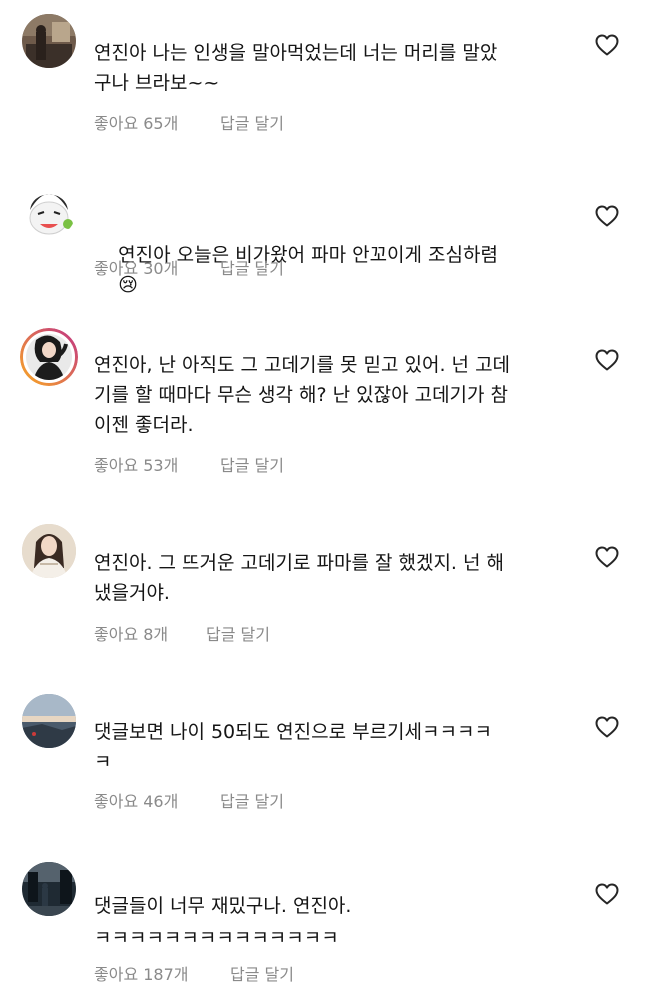 The width and height of the screenshot is (660, 1000). Describe the element at coordinates (141, 974) in the screenshot. I see `like-count: 좋아요 187개` at that location.